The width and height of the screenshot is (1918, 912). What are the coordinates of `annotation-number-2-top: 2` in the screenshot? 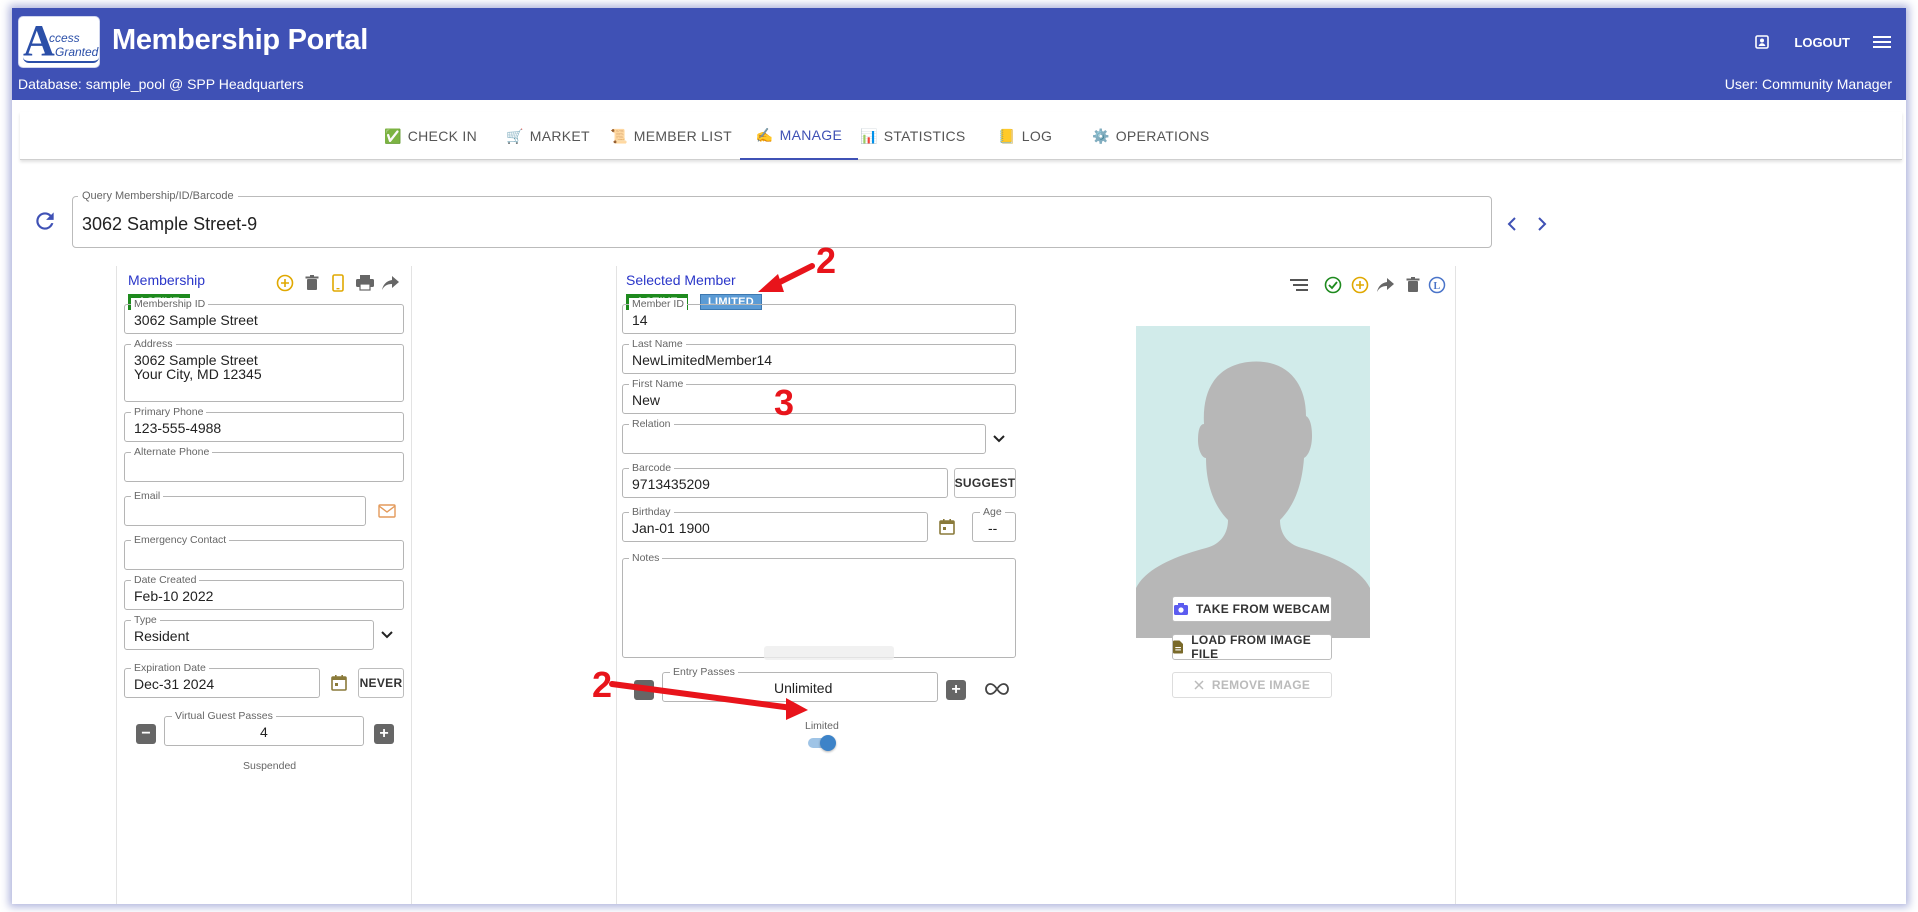 It's located at (826, 260).